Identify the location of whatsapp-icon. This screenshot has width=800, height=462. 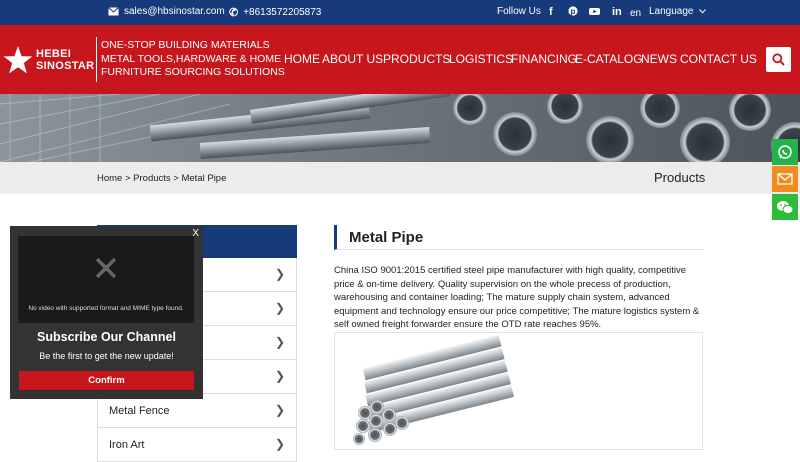
(785, 152).